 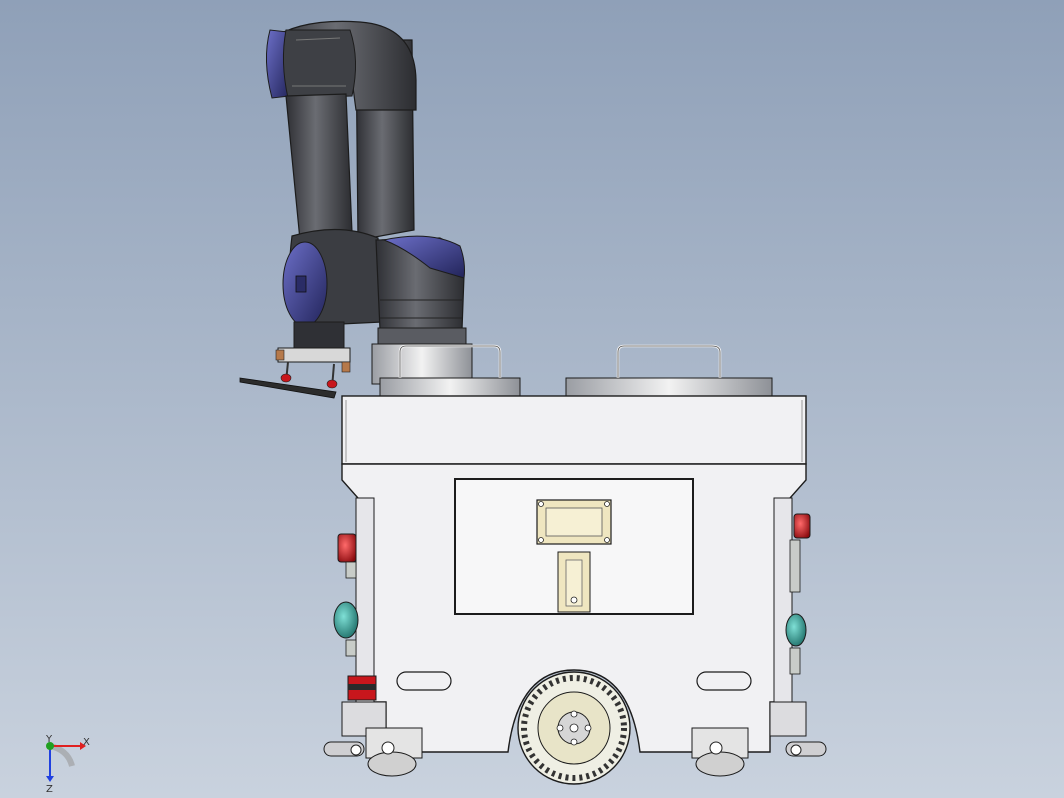 What do you see at coordinates (574, 728) in the screenshot?
I see `drive-wheel` at bounding box center [574, 728].